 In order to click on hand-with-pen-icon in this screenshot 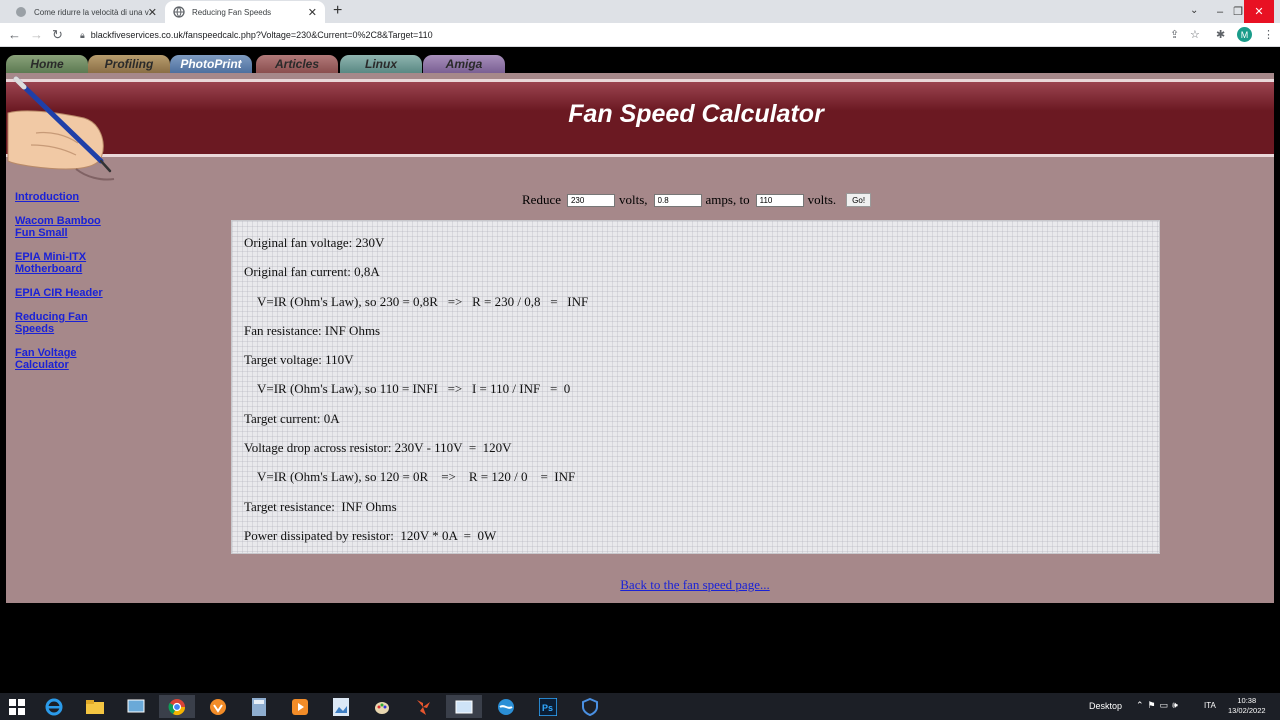, I will do `click(61, 128)`.